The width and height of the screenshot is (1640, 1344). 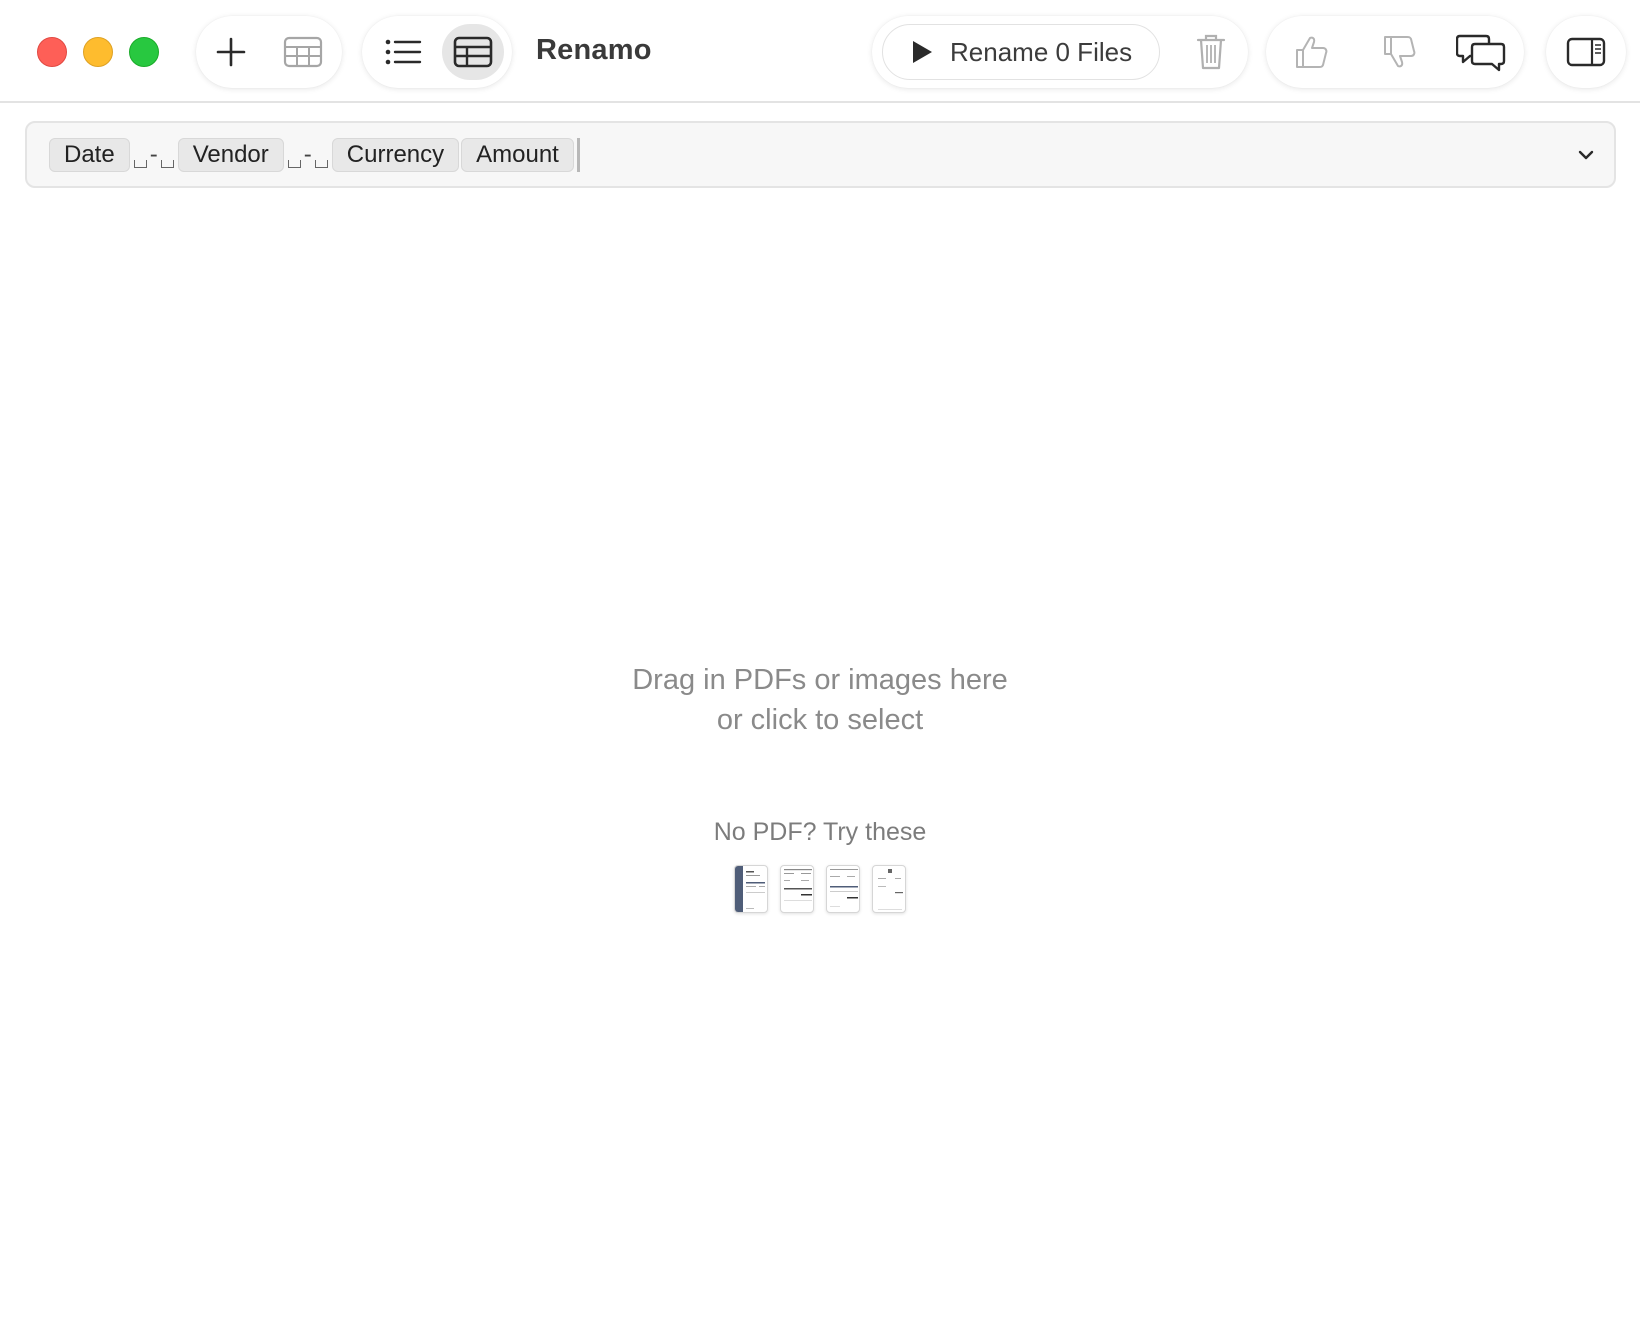 I want to click on feedback-chat-button, so click(x=1481, y=52).